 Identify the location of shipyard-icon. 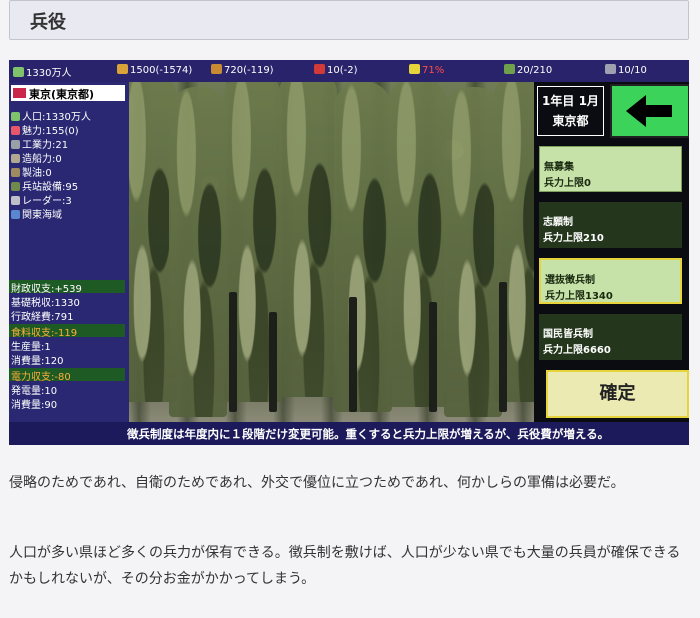
(15, 158).